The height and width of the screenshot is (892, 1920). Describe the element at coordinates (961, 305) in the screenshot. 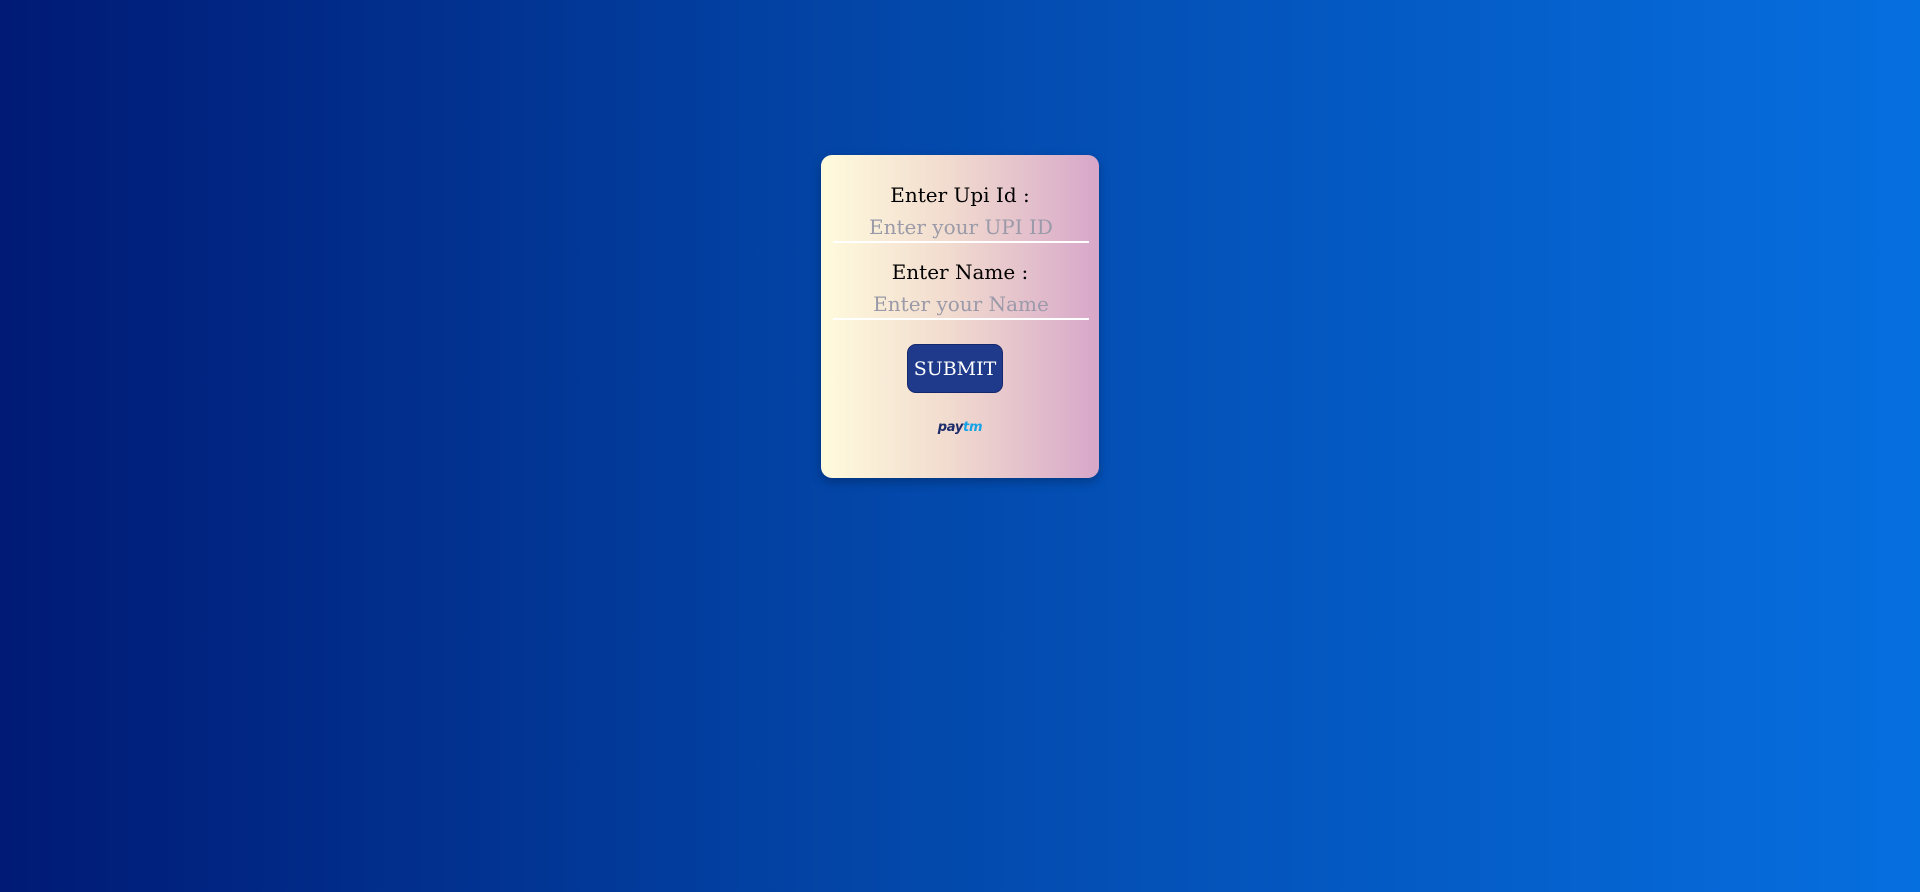

I see `name-input` at that location.